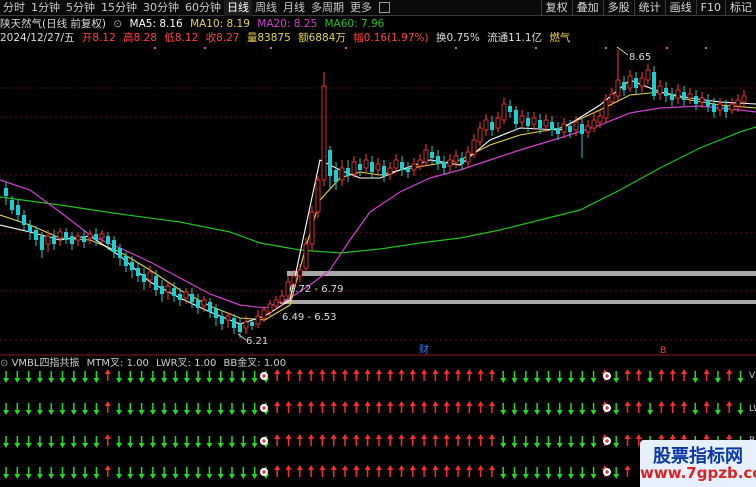  I want to click on peak-price-label: 8.65, so click(640, 57).